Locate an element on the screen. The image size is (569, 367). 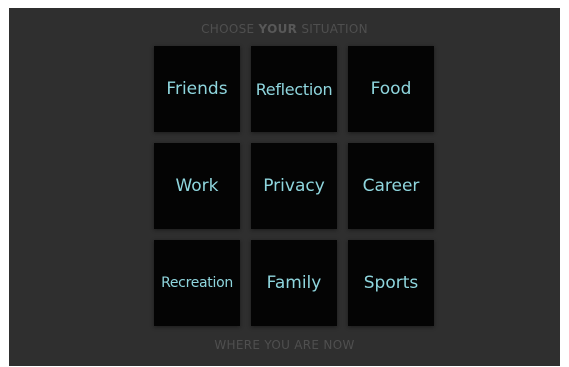
situation-tile-family: Family is located at coordinates (294, 283).